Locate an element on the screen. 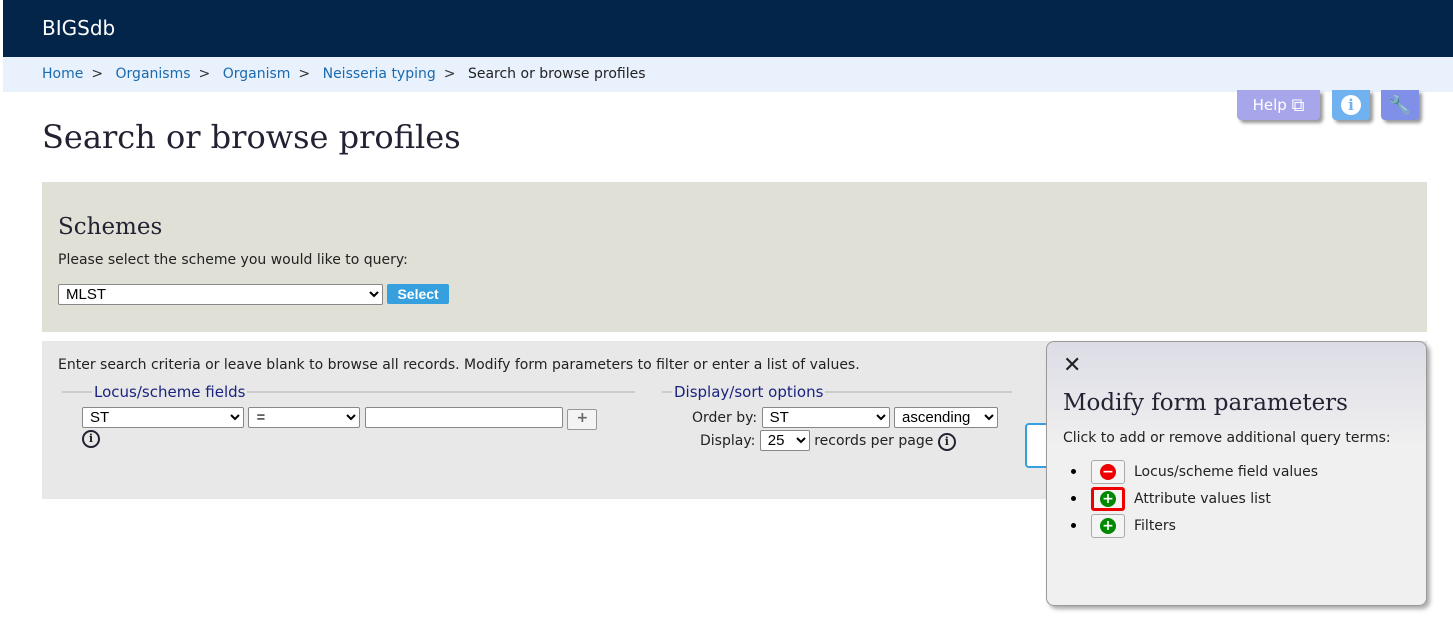 The width and height of the screenshot is (1453, 638). add-row-button: + is located at coordinates (582, 419).